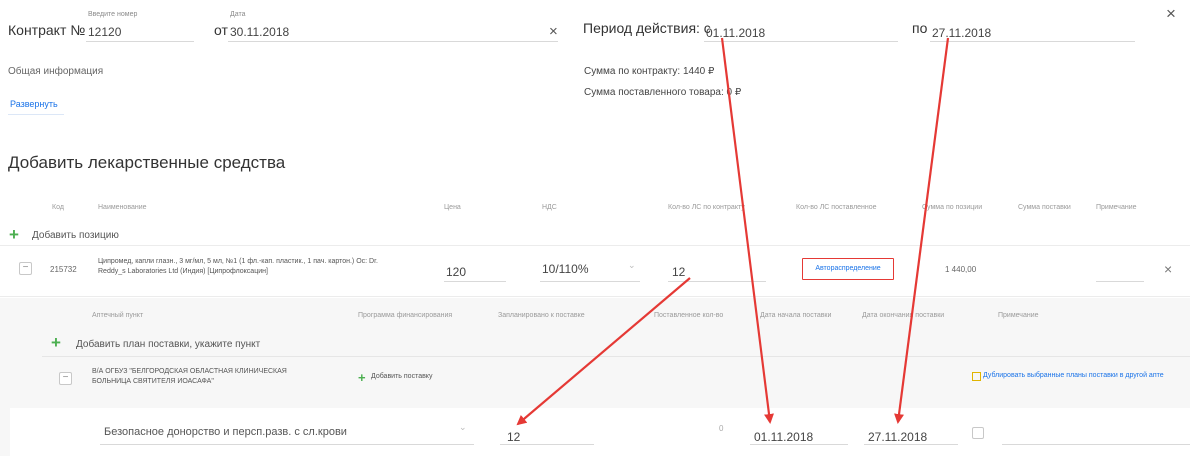 The image size is (1190, 456). What do you see at coordinates (603, 351) in the screenshot?
I see `arrow-qty-to-planned-qty` at bounding box center [603, 351].